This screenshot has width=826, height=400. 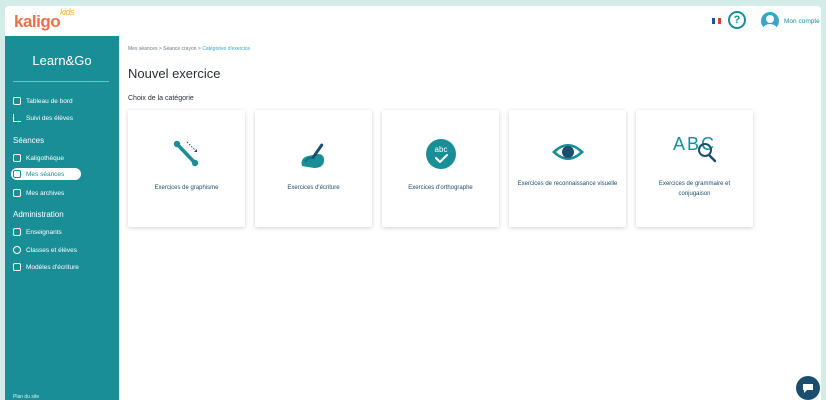 I want to click on sidebar-item-dashboard: Tableau de bord, so click(x=46, y=101).